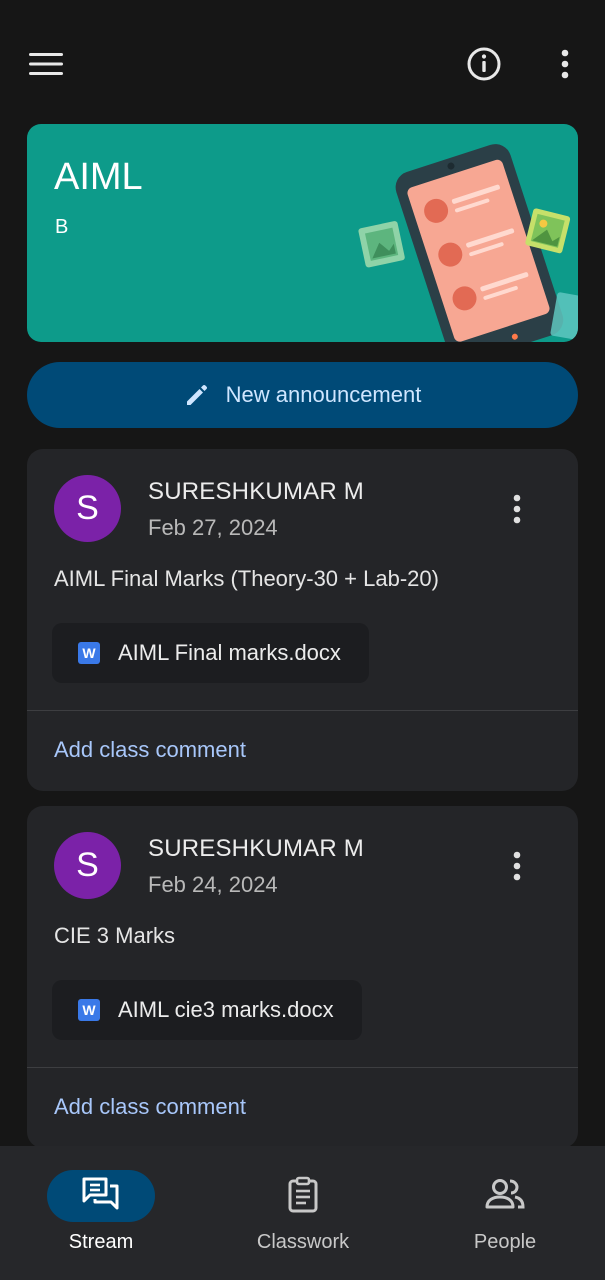  I want to click on pencil-icon, so click(196, 394).